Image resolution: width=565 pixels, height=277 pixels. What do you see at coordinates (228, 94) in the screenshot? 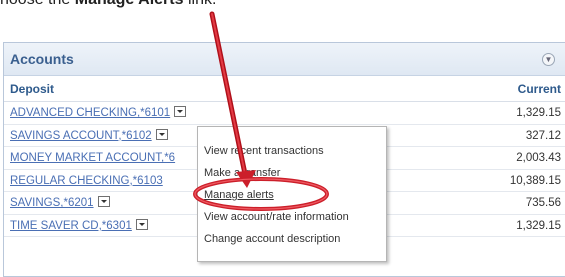
I see `arrow-shaft-highlight` at bounding box center [228, 94].